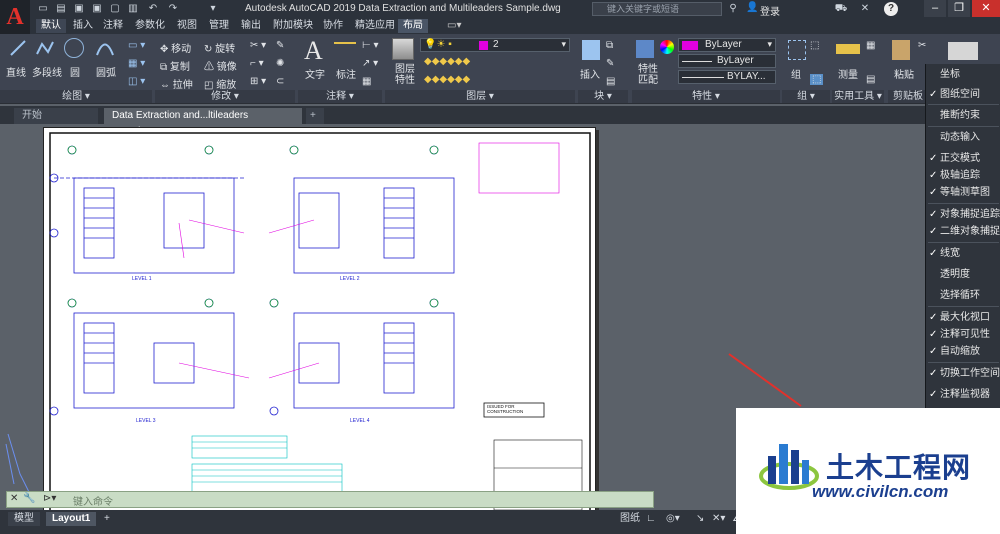 This screenshot has width=1000, height=534. Describe the element at coordinates (870, 45) in the screenshot. I see `calculator-icon: ▦` at that location.